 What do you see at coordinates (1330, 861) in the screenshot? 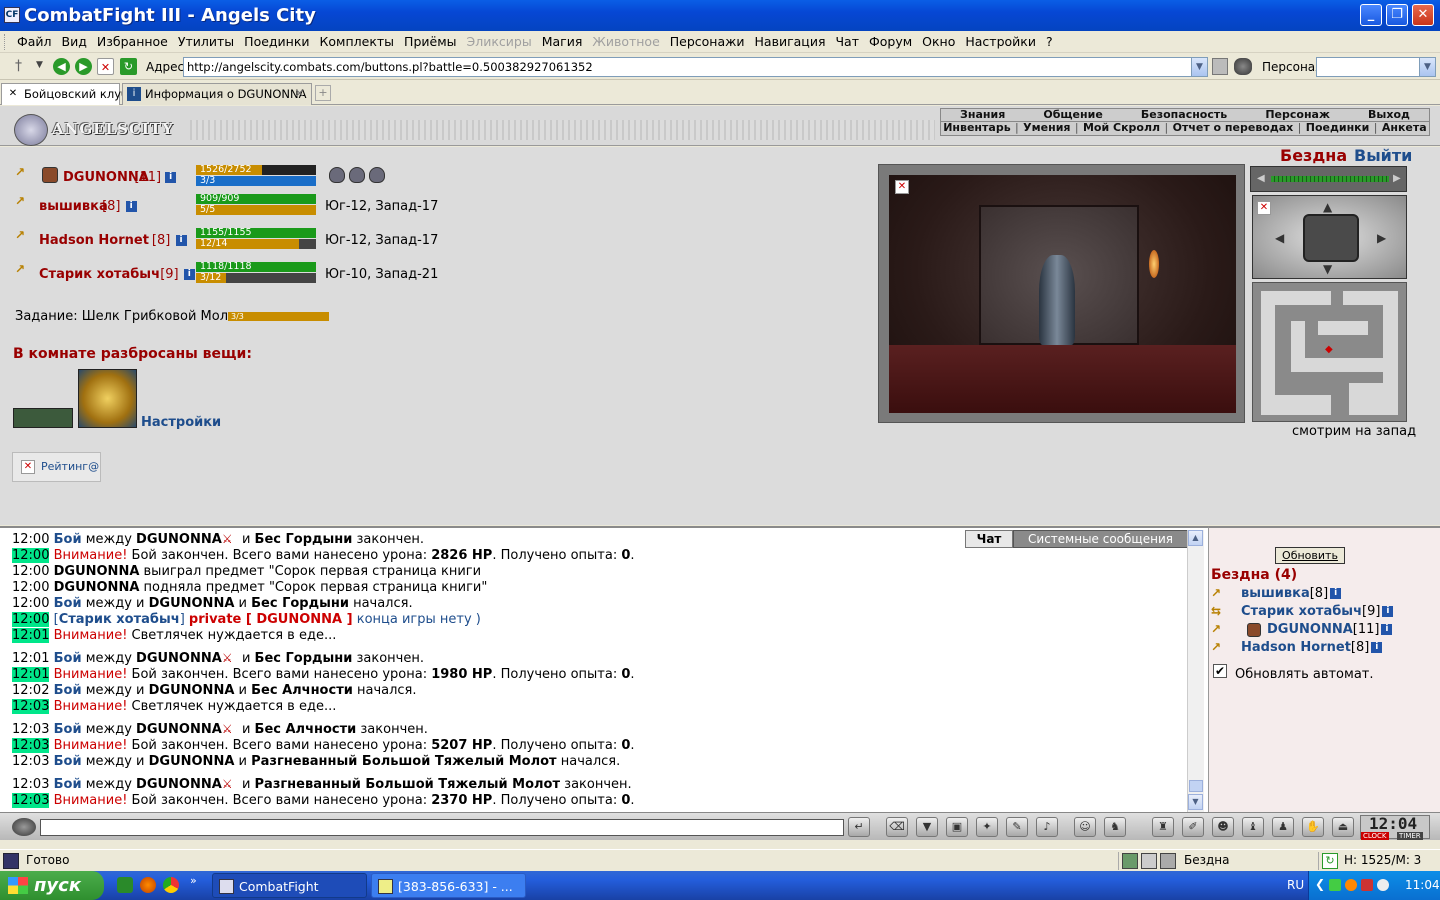
I see `sync-icon: ↻` at bounding box center [1330, 861].